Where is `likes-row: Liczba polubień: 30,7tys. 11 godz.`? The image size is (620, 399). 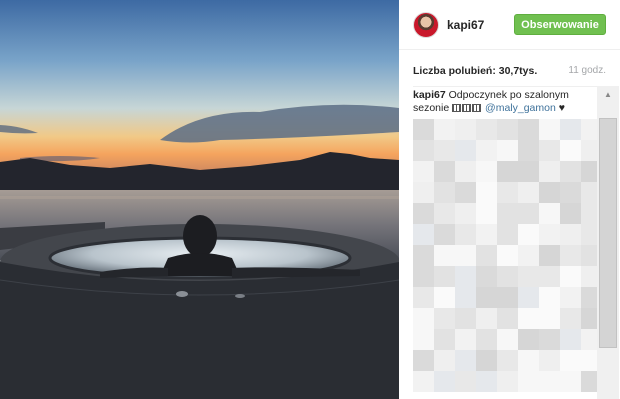
likes-row: Liczba polubień: 30,7tys. 11 godz. is located at coordinates (509, 72).